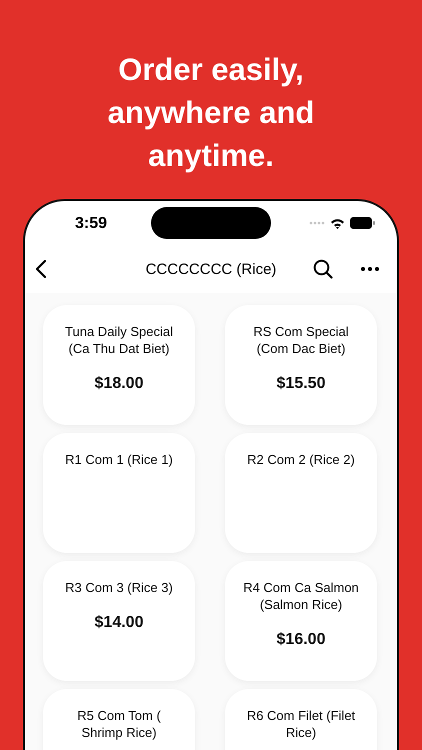 Image resolution: width=422 pixels, height=750 pixels. Describe the element at coordinates (301, 621) in the screenshot. I see `menu-item-card: R4 Com Ca Salmon (Salmon Rice) $16.00` at that location.